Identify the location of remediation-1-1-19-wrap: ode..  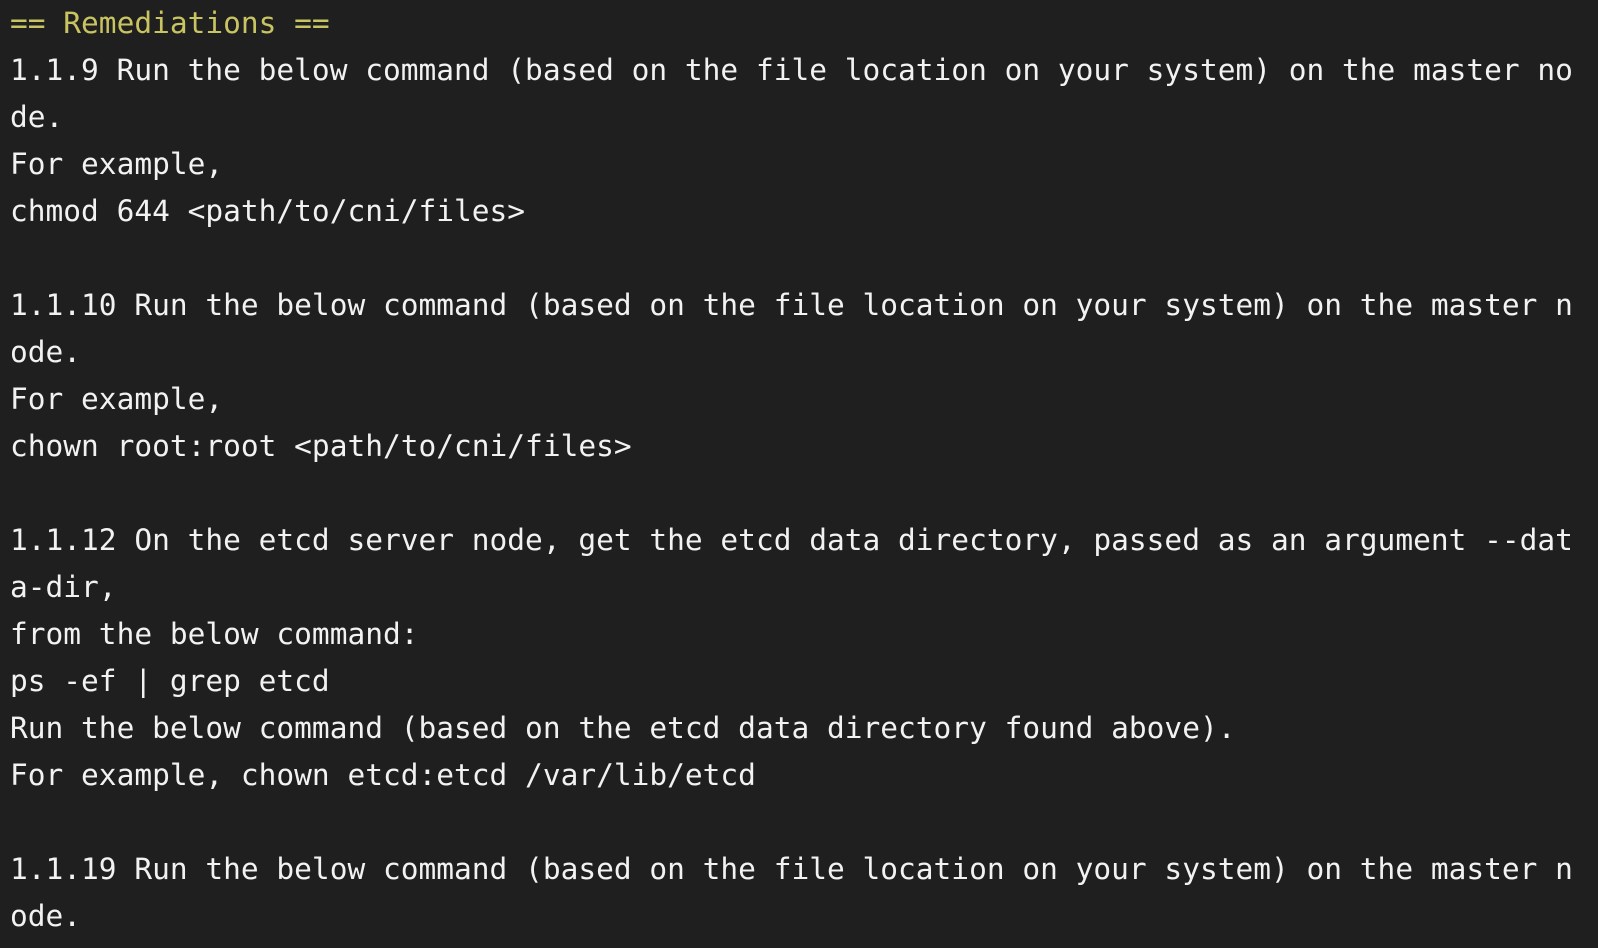
(46, 916).